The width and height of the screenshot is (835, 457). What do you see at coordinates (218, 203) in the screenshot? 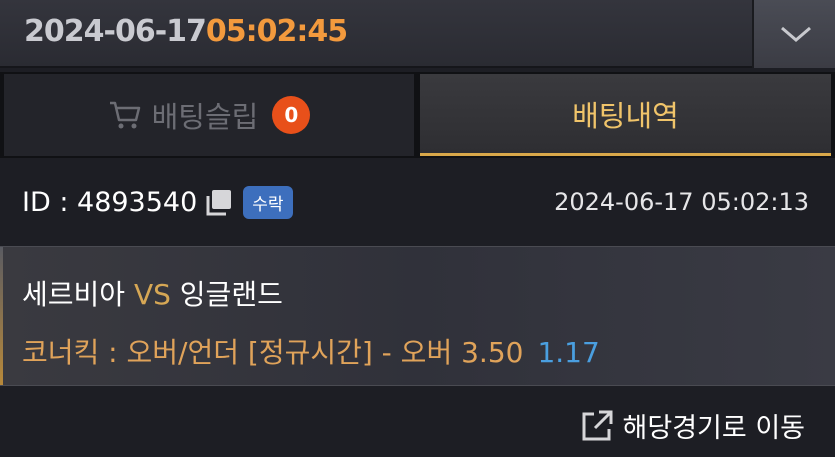
I see `copy-icon` at bounding box center [218, 203].